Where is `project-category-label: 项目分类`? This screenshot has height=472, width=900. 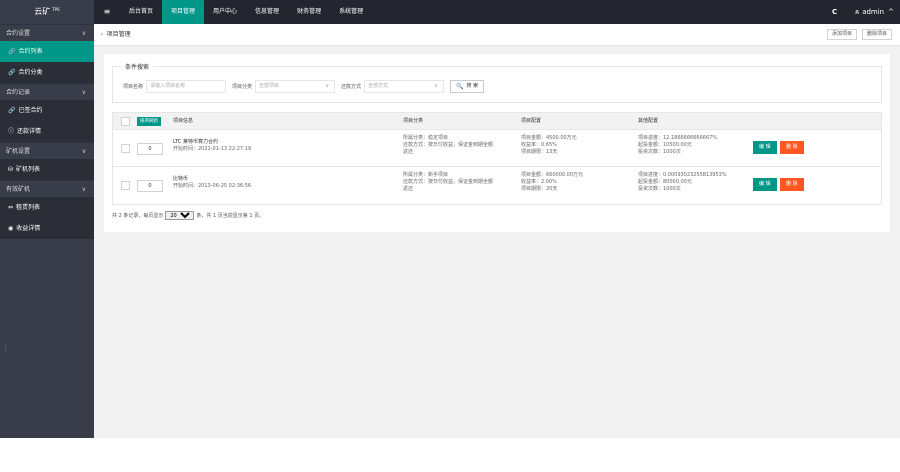 project-category-label: 项目分类 is located at coordinates (242, 87).